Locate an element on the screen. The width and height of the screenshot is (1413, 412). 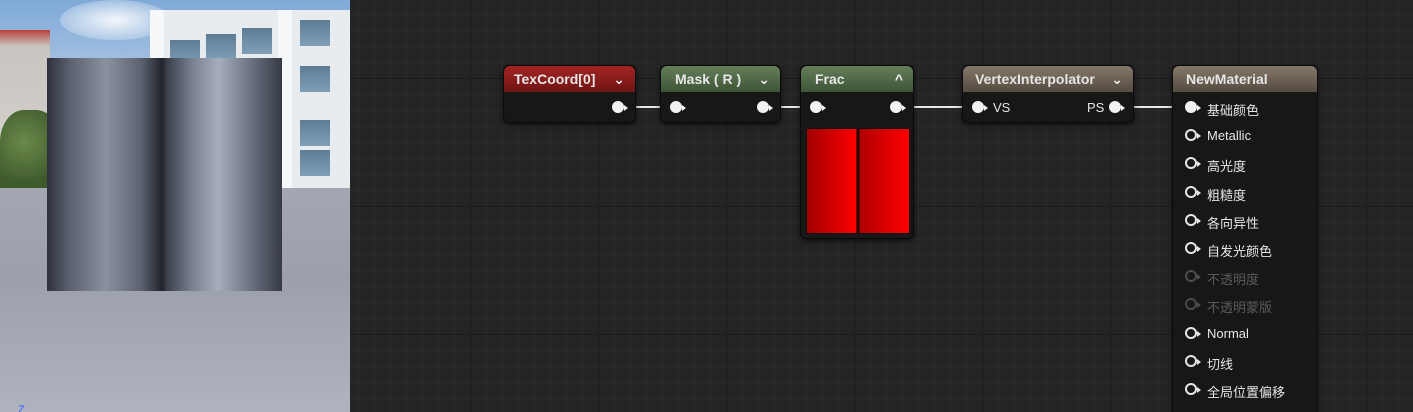
material-input-label: 不透明蒙版 is located at coordinates (1240, 308).